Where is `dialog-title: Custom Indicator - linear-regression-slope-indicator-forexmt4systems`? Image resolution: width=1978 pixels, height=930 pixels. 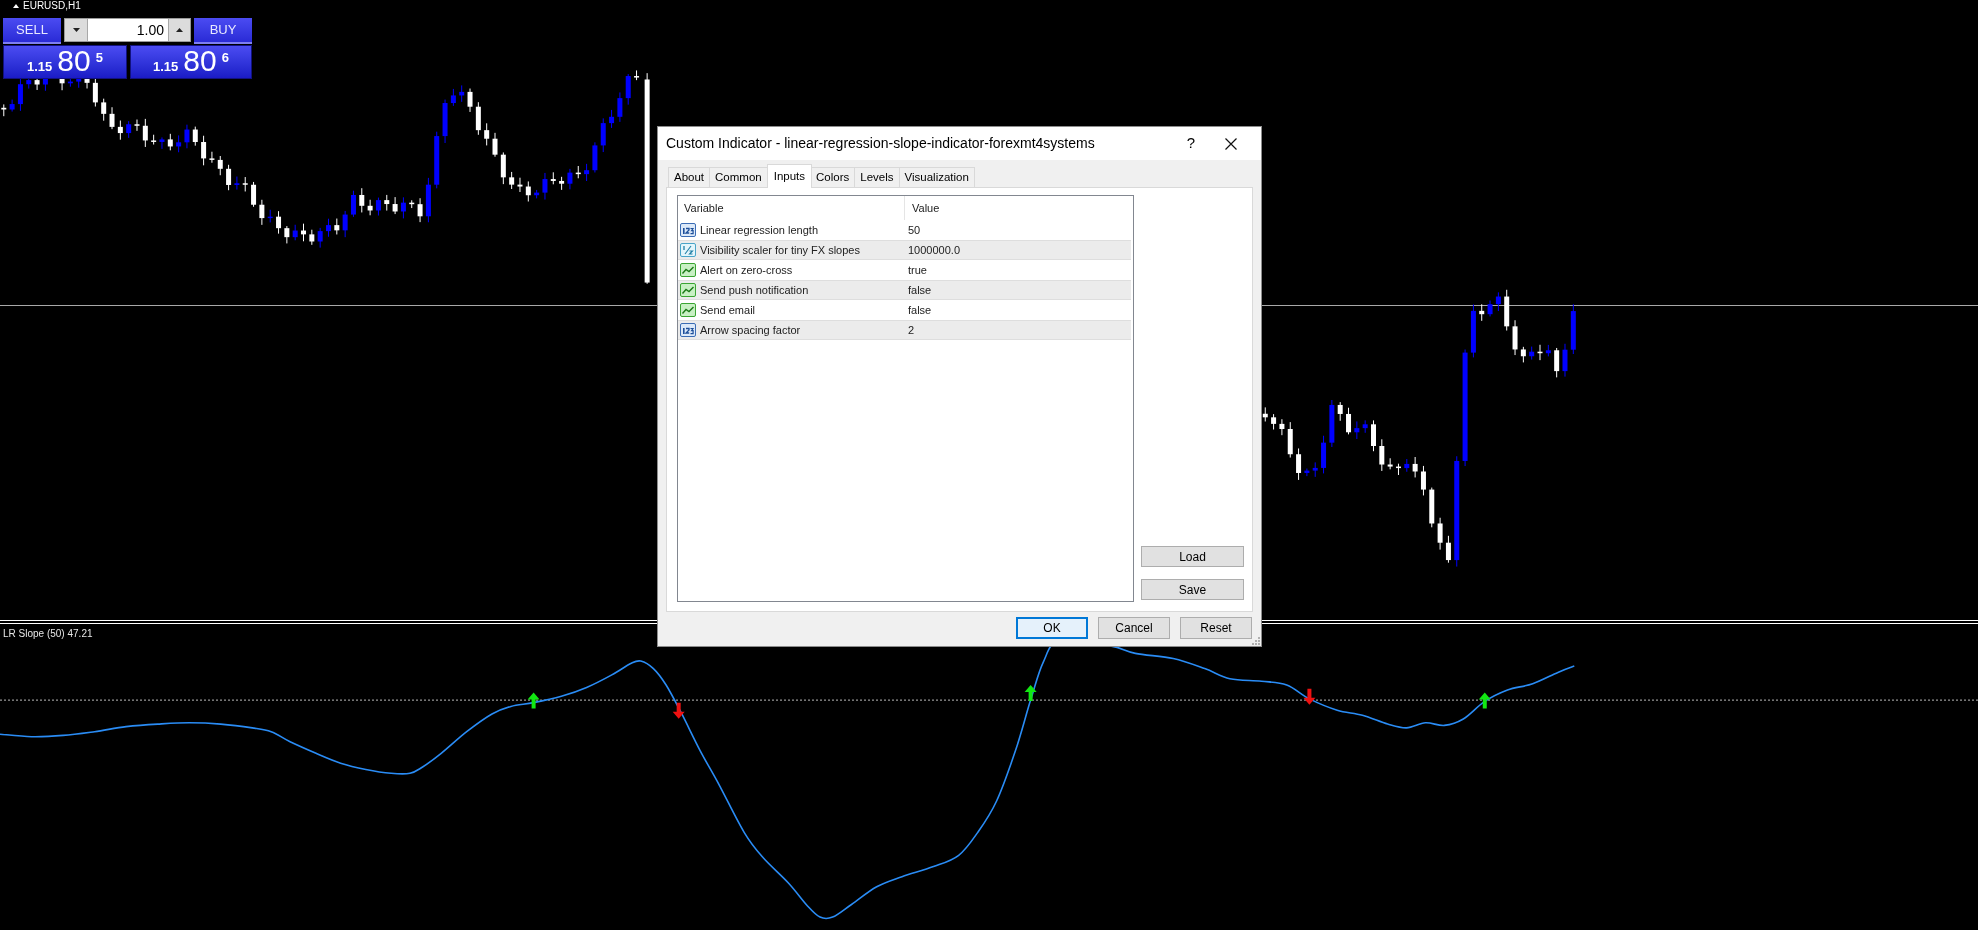
dialog-title: Custom Indicator - linear-regression-slope-indicator-forexmt4systems is located at coordinates (880, 143).